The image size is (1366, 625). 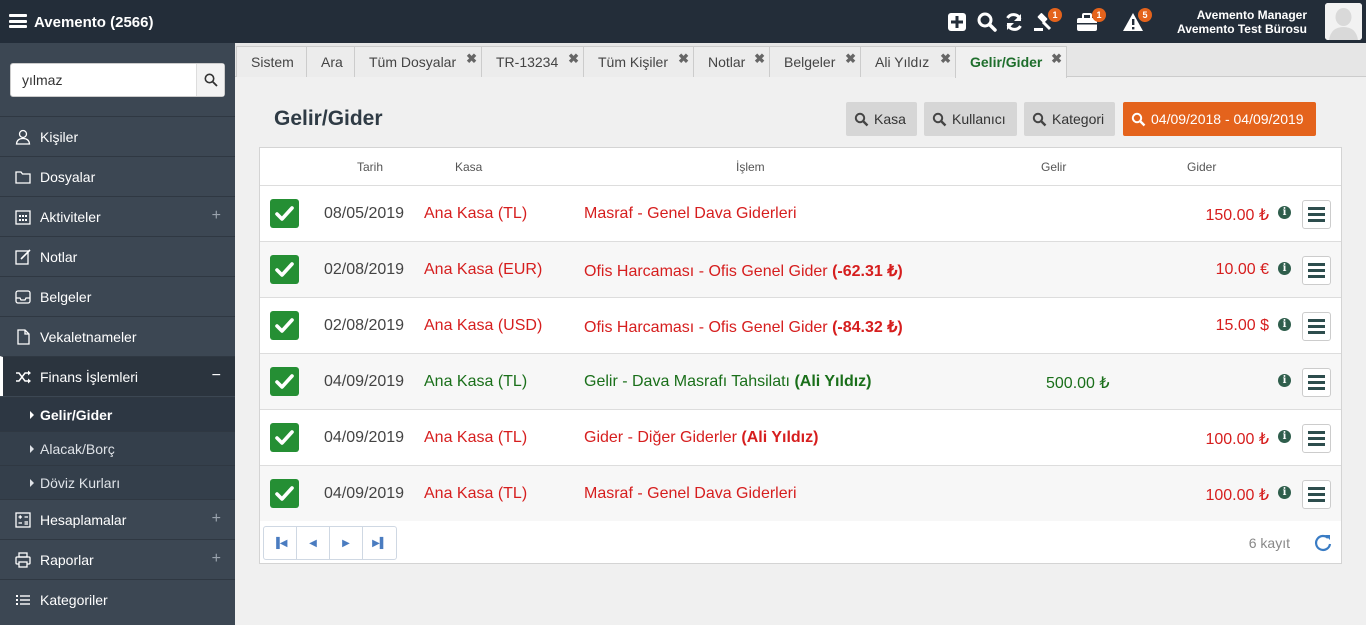 What do you see at coordinates (660, 437) in the screenshot?
I see `row-islem-text: Gider - Diğer Giderler` at bounding box center [660, 437].